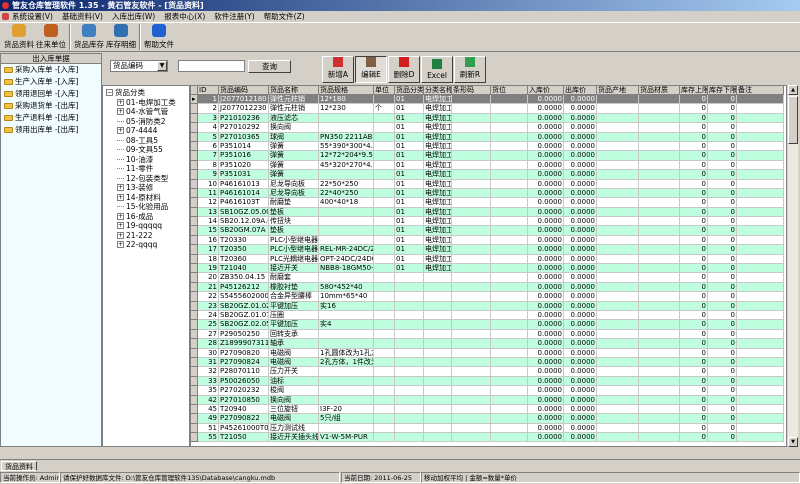 Image resolution: width=800 pixels, height=484 pixels. I want to click on menu-item: 系统设置(V), so click(32, 16).